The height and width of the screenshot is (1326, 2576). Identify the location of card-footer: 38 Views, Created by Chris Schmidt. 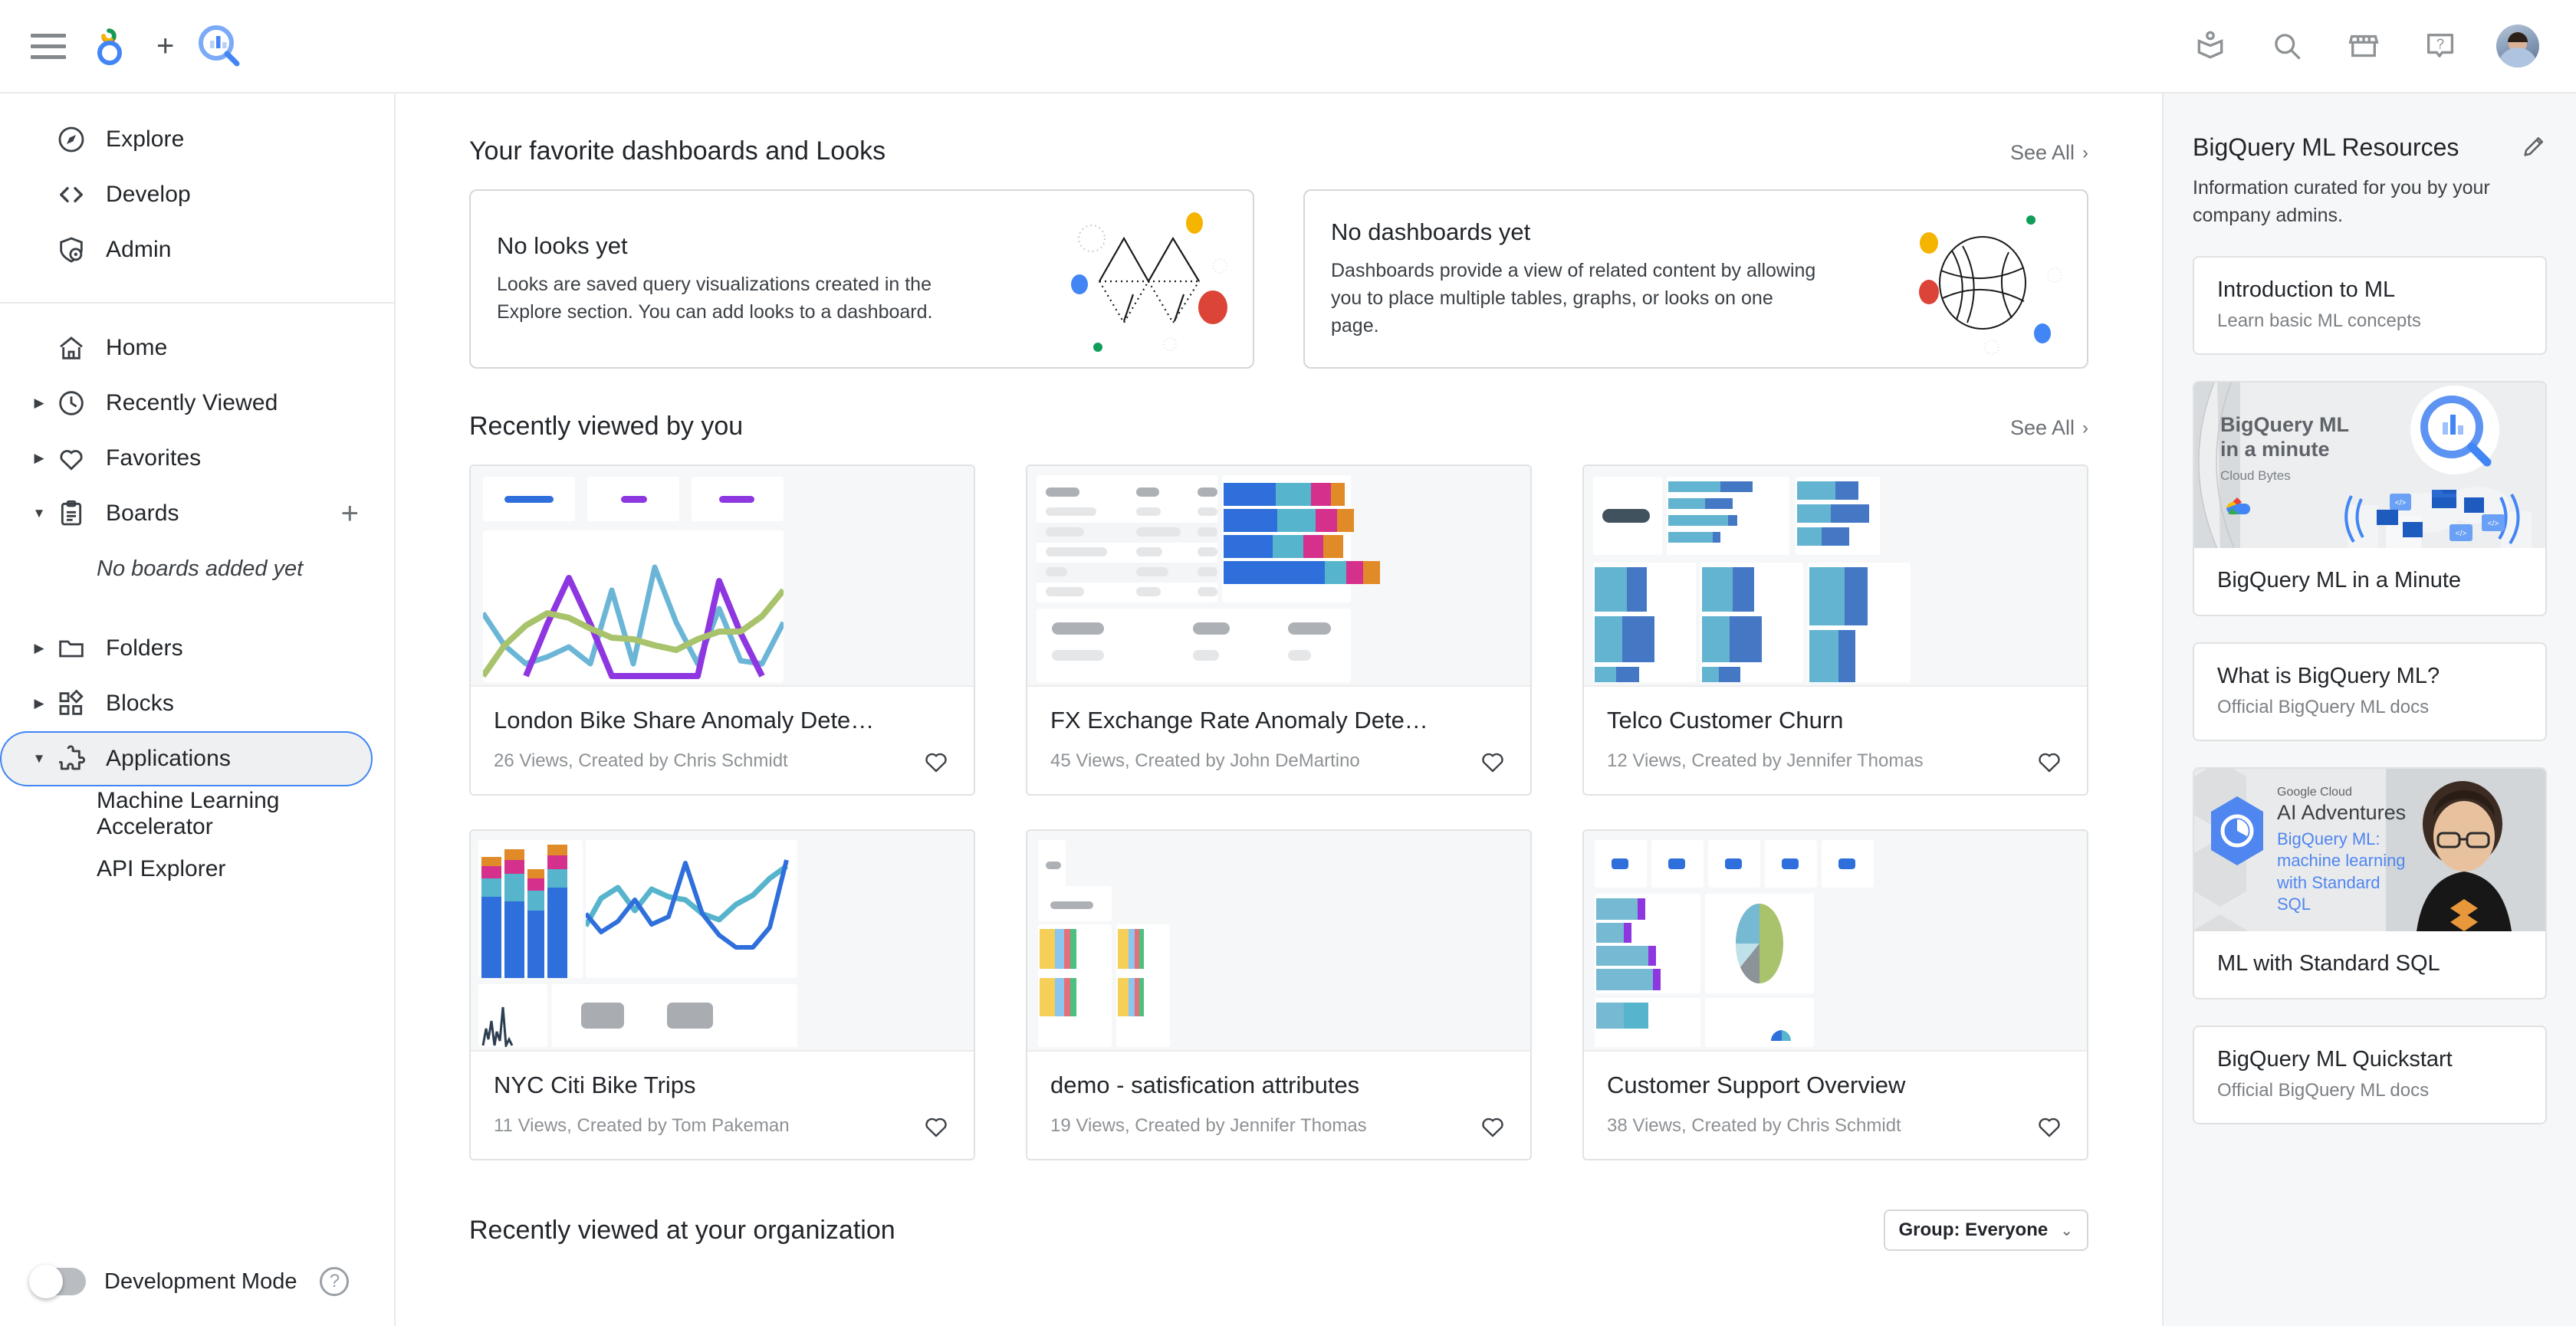
(1835, 1126).